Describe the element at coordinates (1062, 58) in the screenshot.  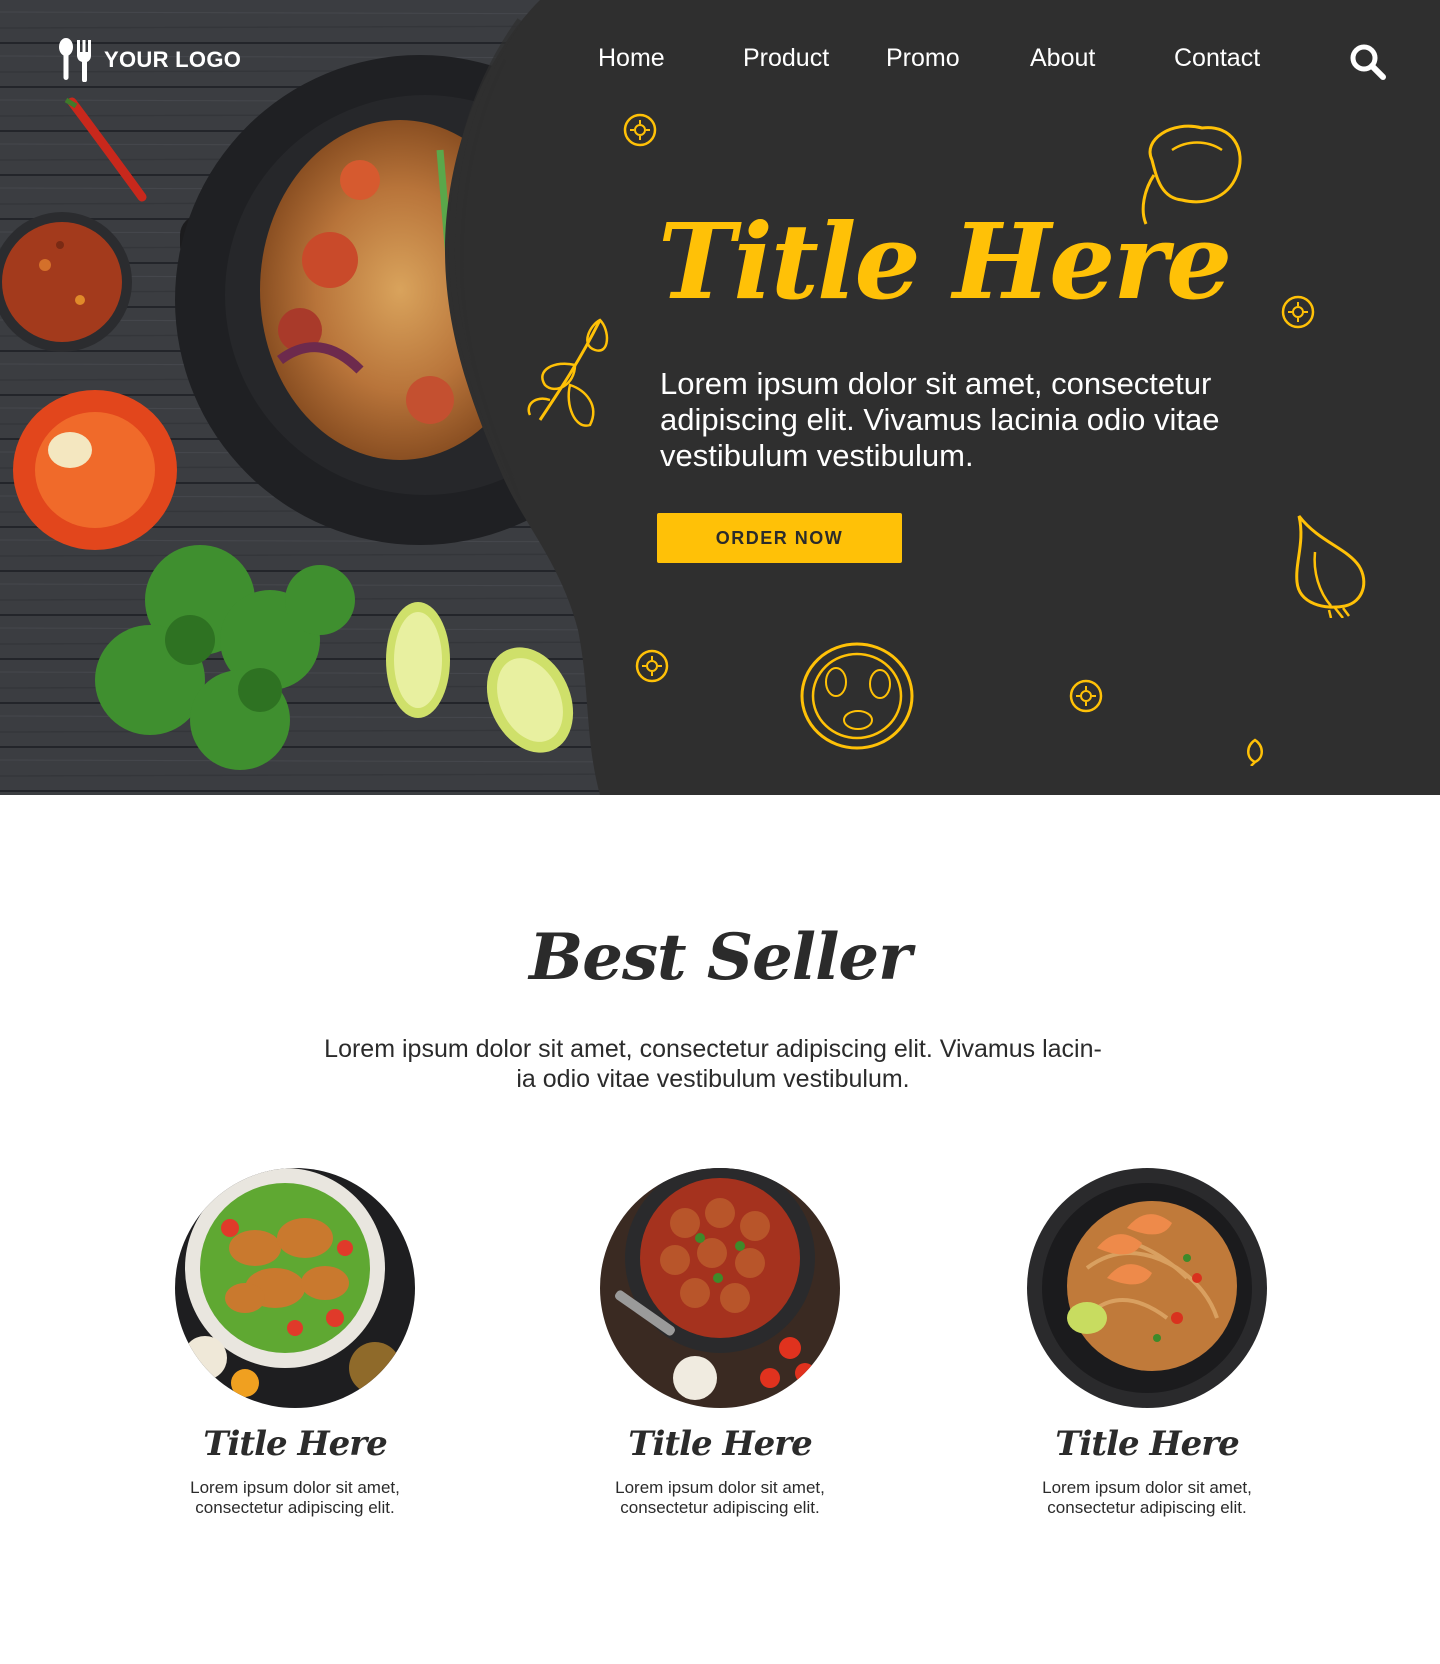
I see `nav-about: About` at that location.